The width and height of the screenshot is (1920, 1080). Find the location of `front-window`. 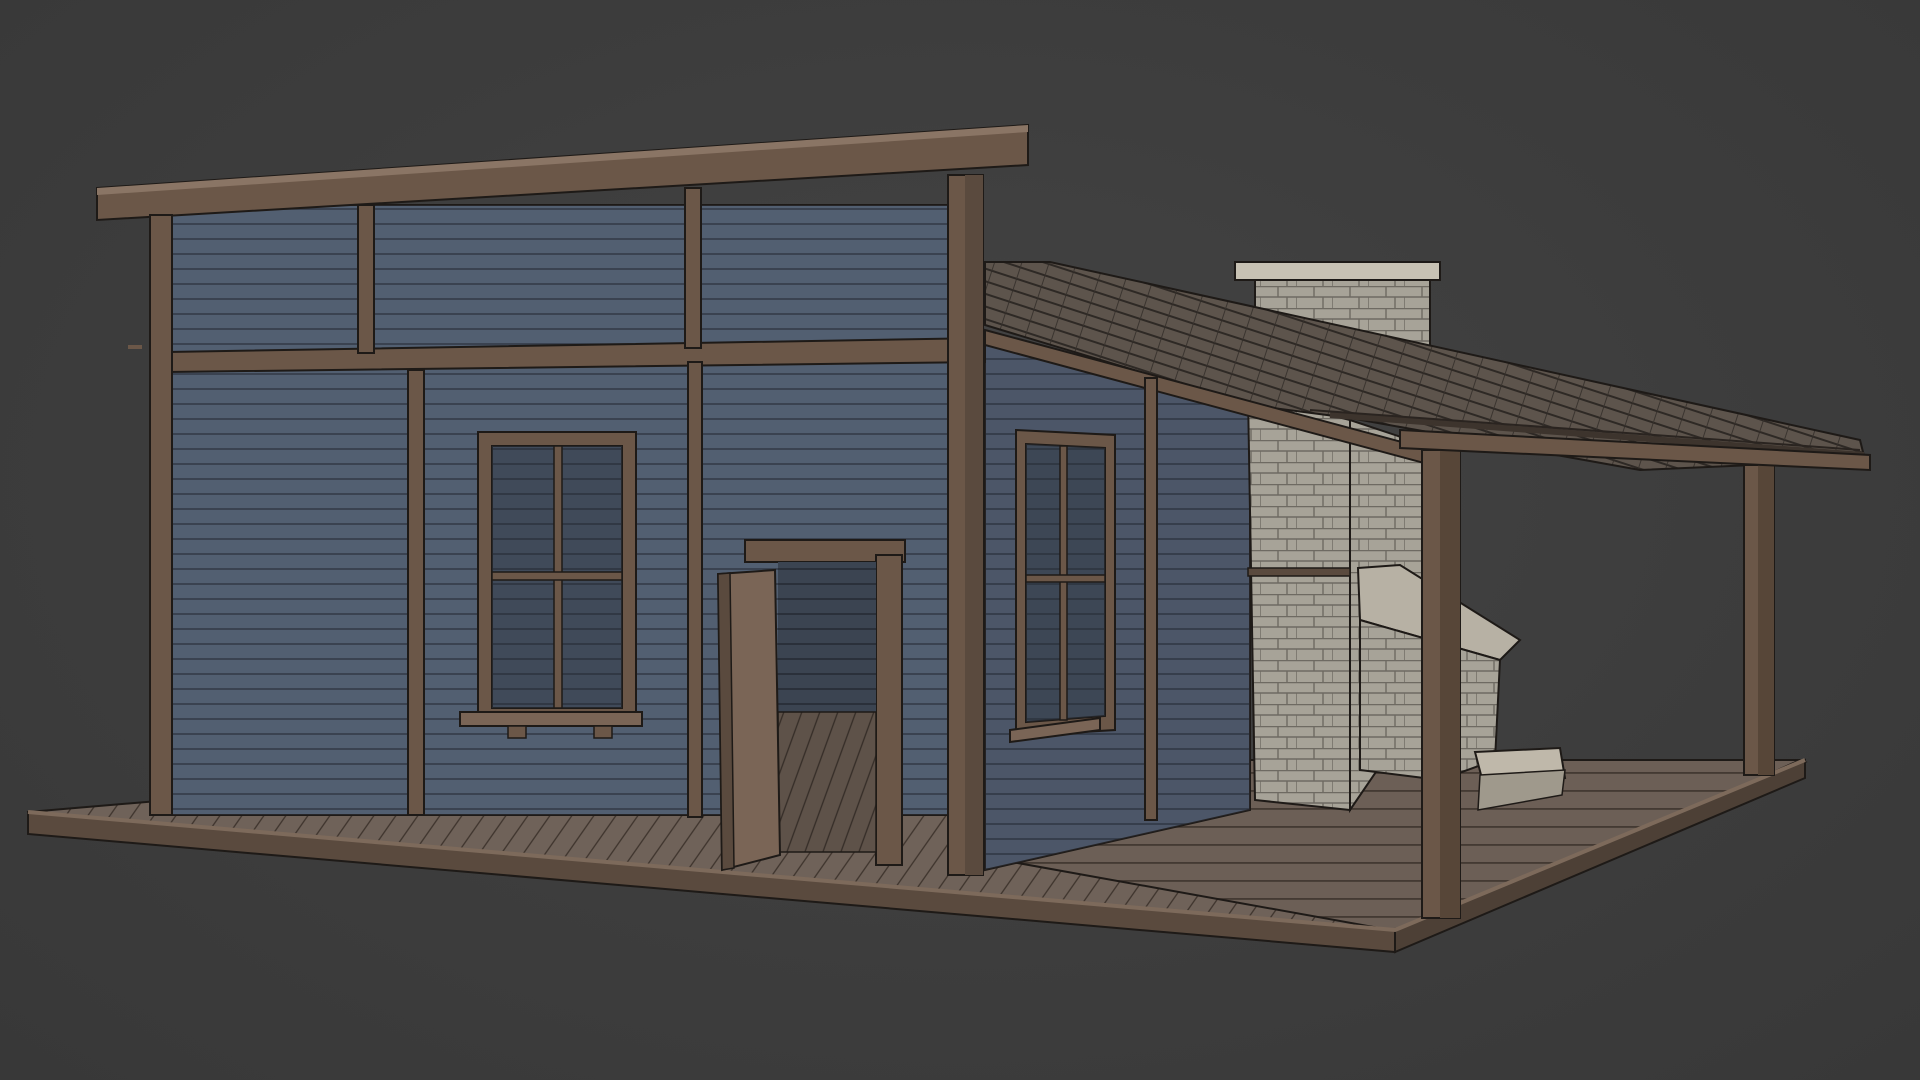

front-window is located at coordinates (551, 585).